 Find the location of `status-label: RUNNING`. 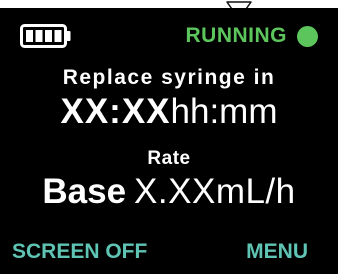

status-label: RUNNING is located at coordinates (236, 35).